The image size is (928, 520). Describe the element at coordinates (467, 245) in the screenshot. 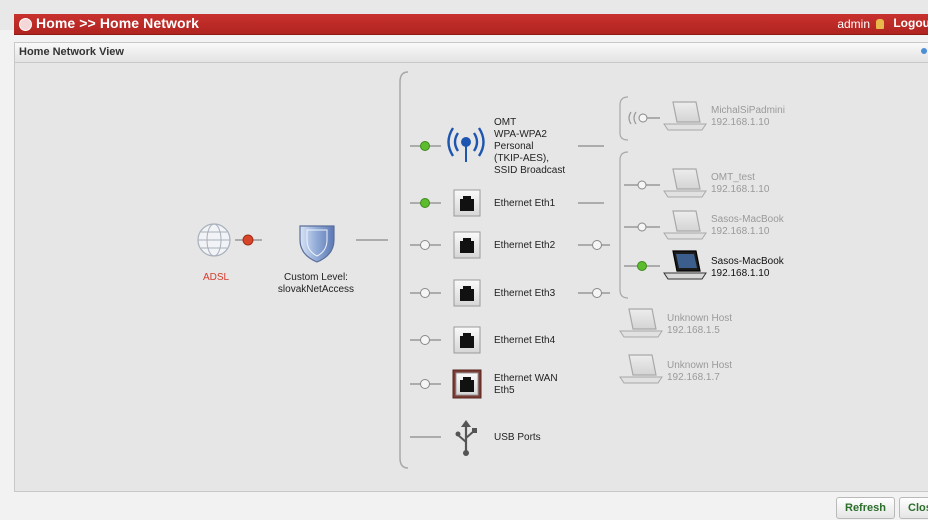

I see `ethernet-port-icon-eth2` at that location.